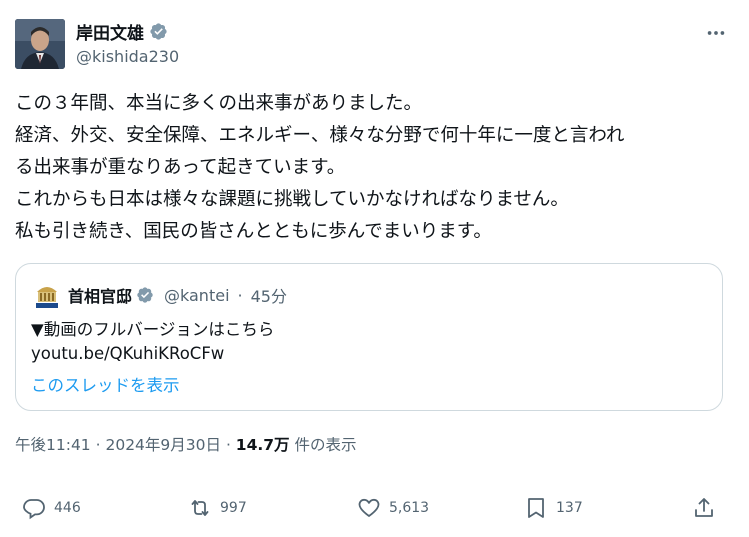  What do you see at coordinates (219, 103) in the screenshot?
I see `tweet-line: この３年間、本当に多くの出来事がありました。` at bounding box center [219, 103].